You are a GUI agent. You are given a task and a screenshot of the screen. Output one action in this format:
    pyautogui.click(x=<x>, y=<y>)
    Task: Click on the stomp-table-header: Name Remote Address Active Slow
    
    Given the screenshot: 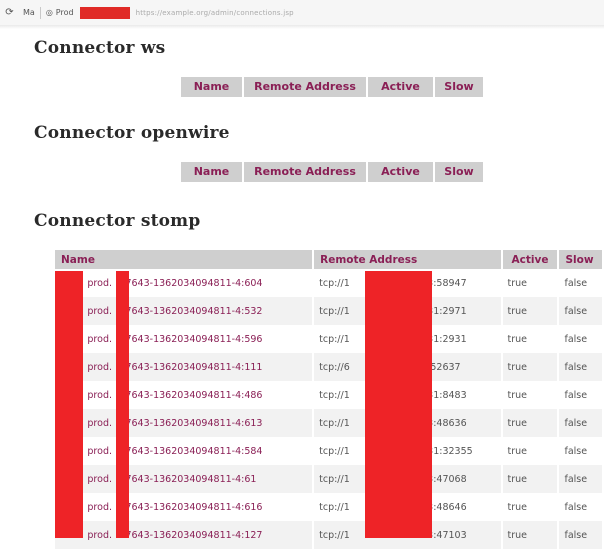 What is the action you would take?
    pyautogui.click(x=329, y=259)
    